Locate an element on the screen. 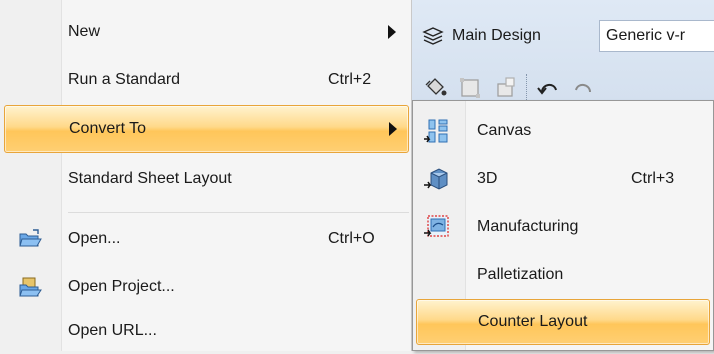 Image resolution: width=714 pixels, height=354 pixels. layout-box-icon is located at coordinates (506, 88).